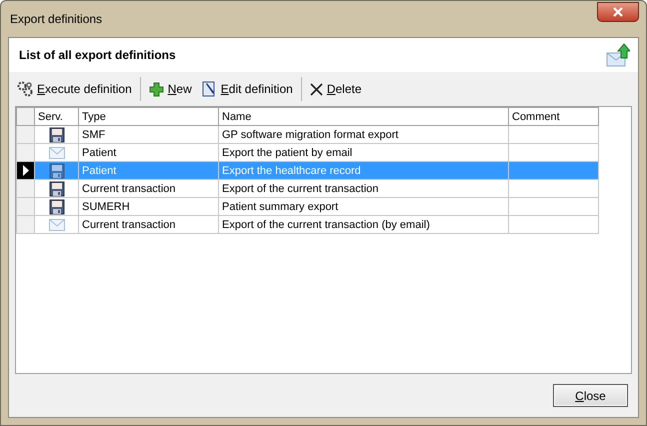 This screenshot has width=647, height=426. Describe the element at coordinates (618, 55) in the screenshot. I see `envelope-upload-icon` at that location.